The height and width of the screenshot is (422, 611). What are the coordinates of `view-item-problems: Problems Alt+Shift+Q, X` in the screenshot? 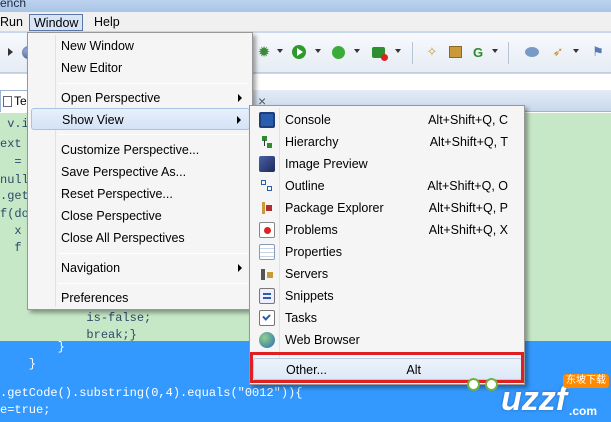 It's located at (387, 230).